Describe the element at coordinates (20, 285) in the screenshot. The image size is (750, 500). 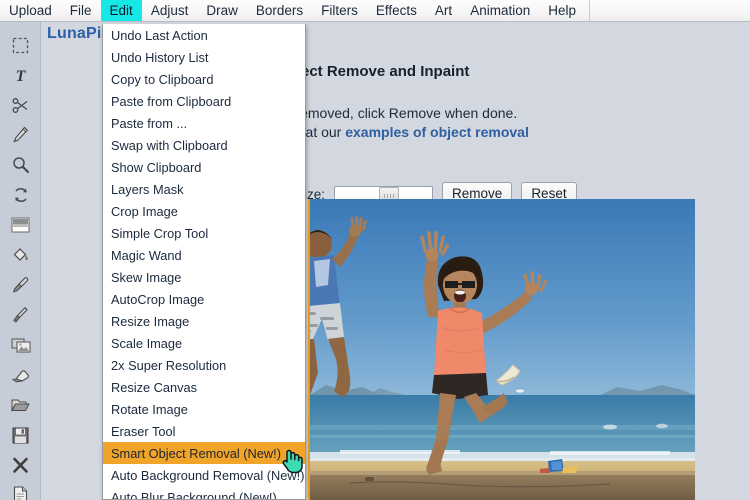
I see `eyedropper-icon` at that location.